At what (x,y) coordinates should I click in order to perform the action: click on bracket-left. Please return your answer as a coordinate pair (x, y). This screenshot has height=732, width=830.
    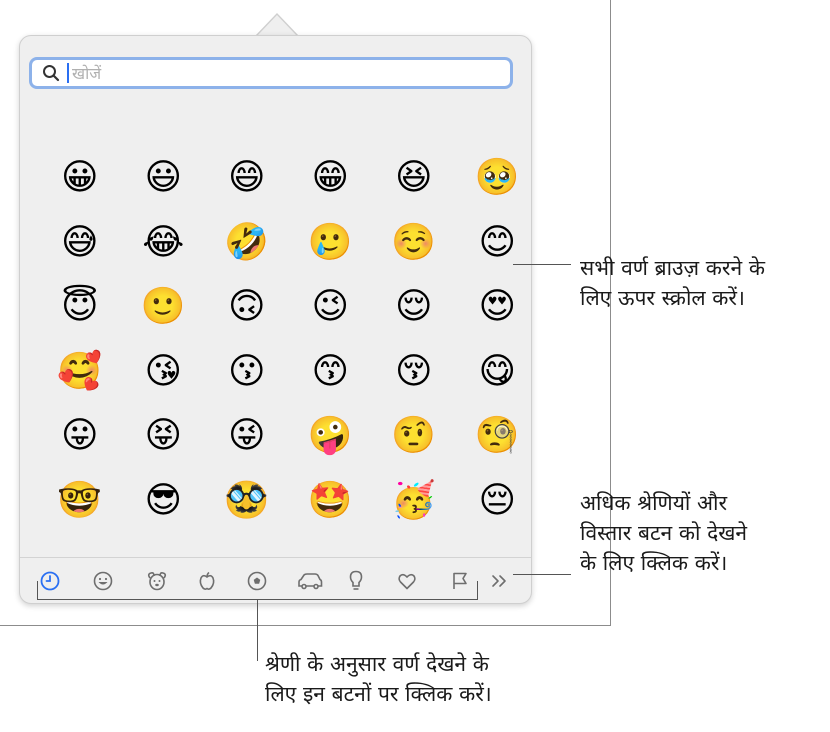
    Looking at the image, I should click on (37, 590).